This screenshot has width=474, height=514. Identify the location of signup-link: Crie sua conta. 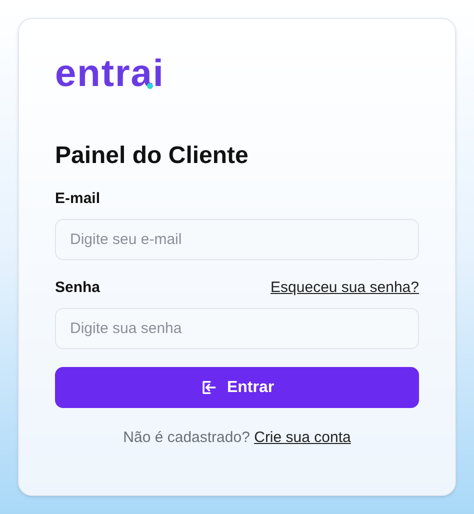
(302, 437).